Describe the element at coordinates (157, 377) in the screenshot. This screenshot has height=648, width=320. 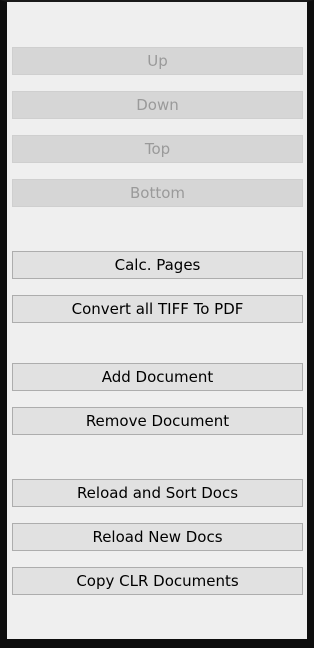
I see `add-document-button: Add Document` at that location.